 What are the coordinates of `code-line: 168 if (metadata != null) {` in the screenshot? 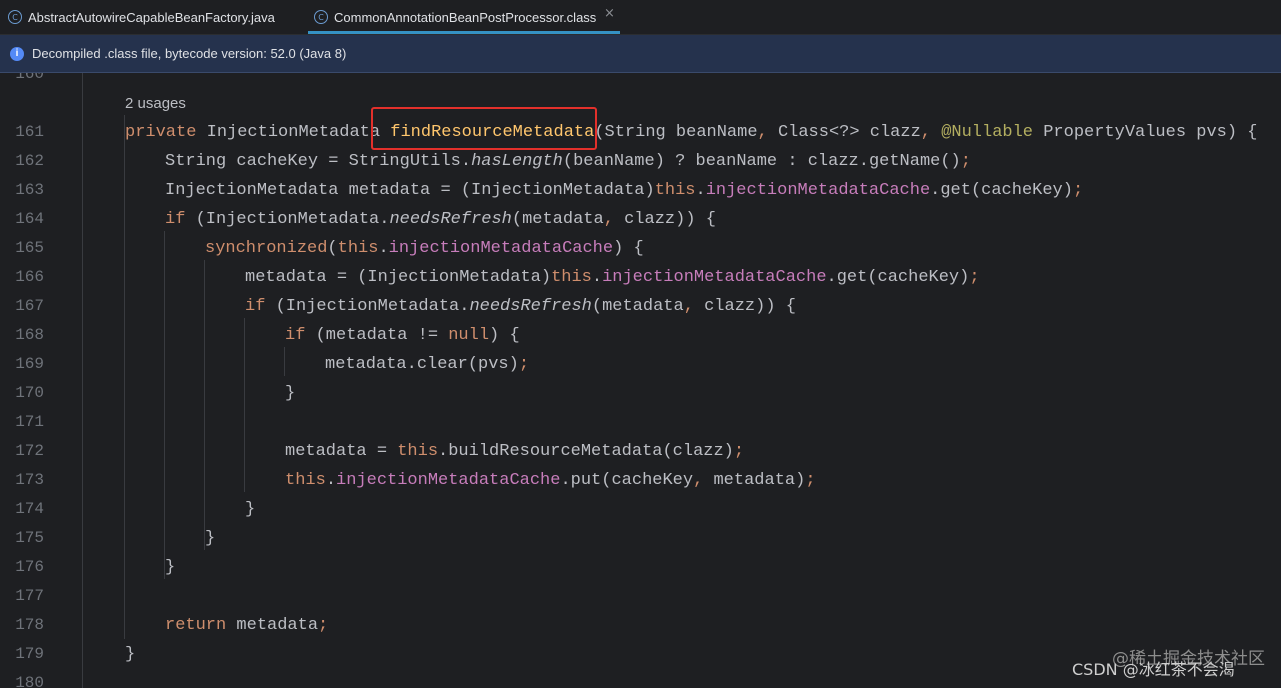 It's located at (640, 335).